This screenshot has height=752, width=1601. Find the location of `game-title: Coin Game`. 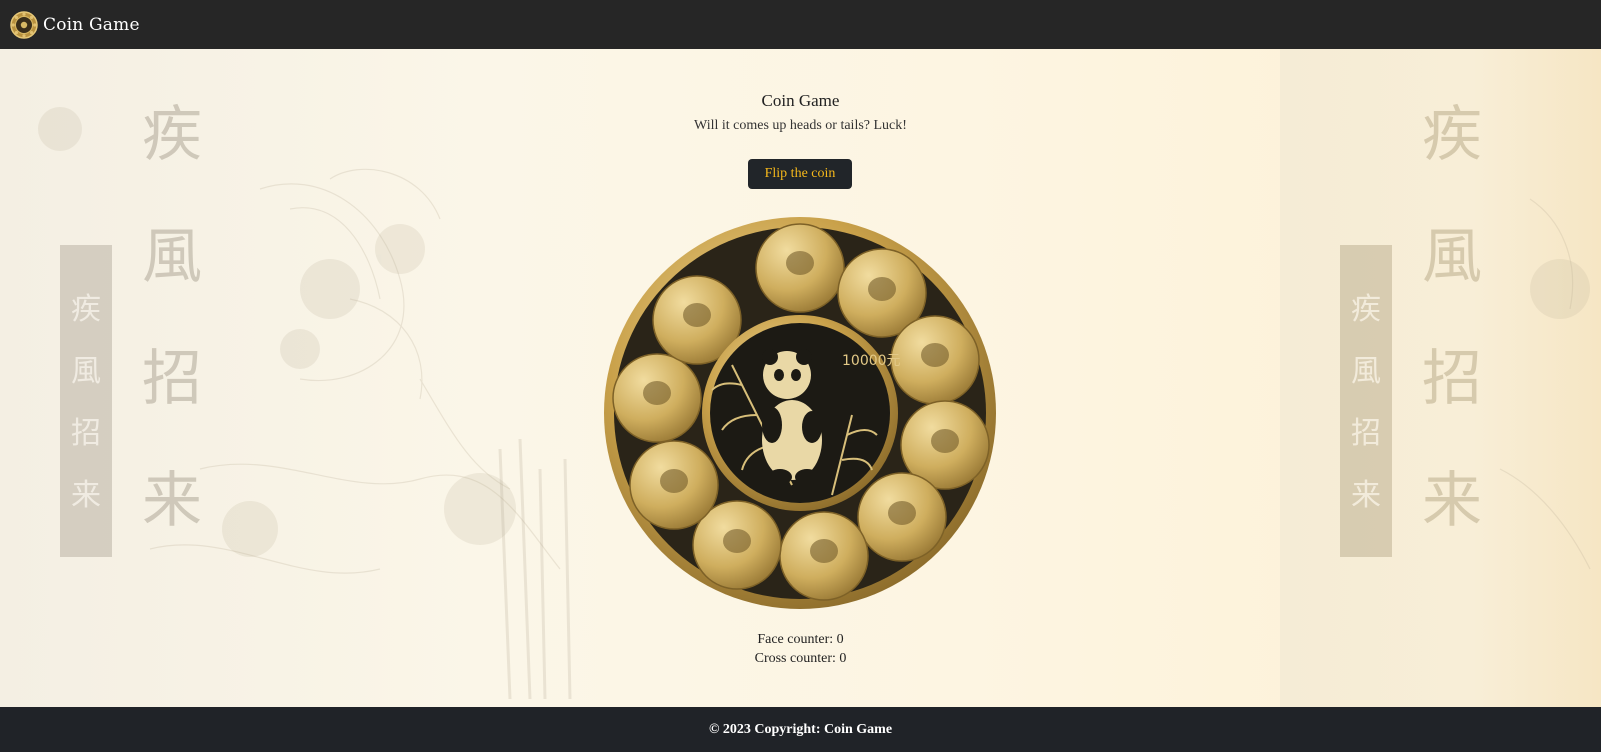

game-title: Coin Game is located at coordinates (800, 100).